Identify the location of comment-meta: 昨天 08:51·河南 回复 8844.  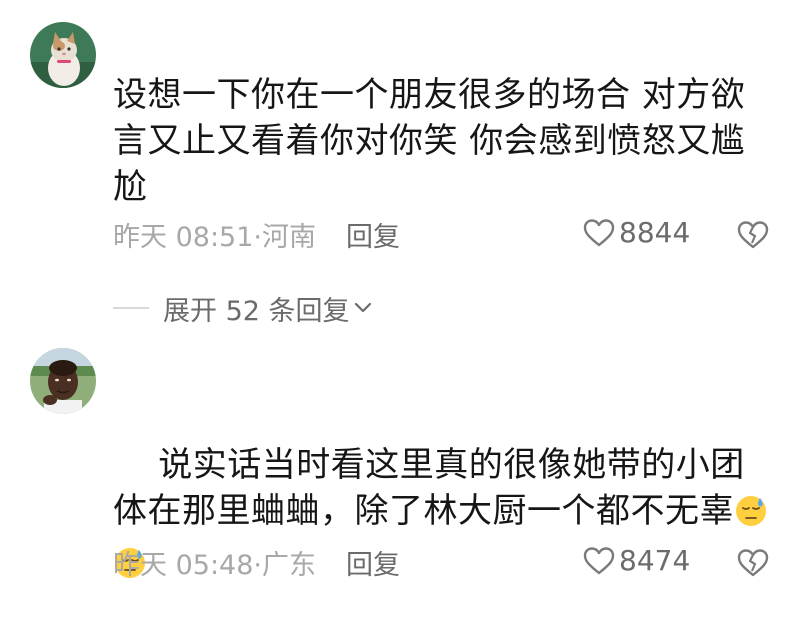
(443, 234).